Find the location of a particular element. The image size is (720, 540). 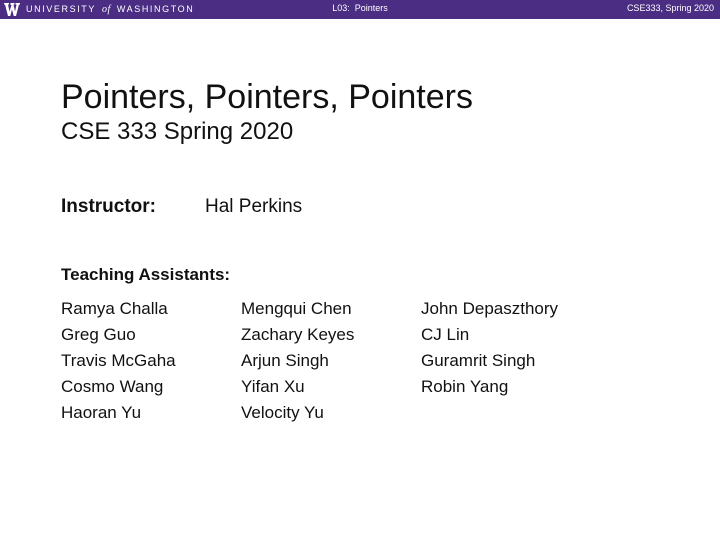

ta-name: Zachary Keyes is located at coordinates (298, 334).